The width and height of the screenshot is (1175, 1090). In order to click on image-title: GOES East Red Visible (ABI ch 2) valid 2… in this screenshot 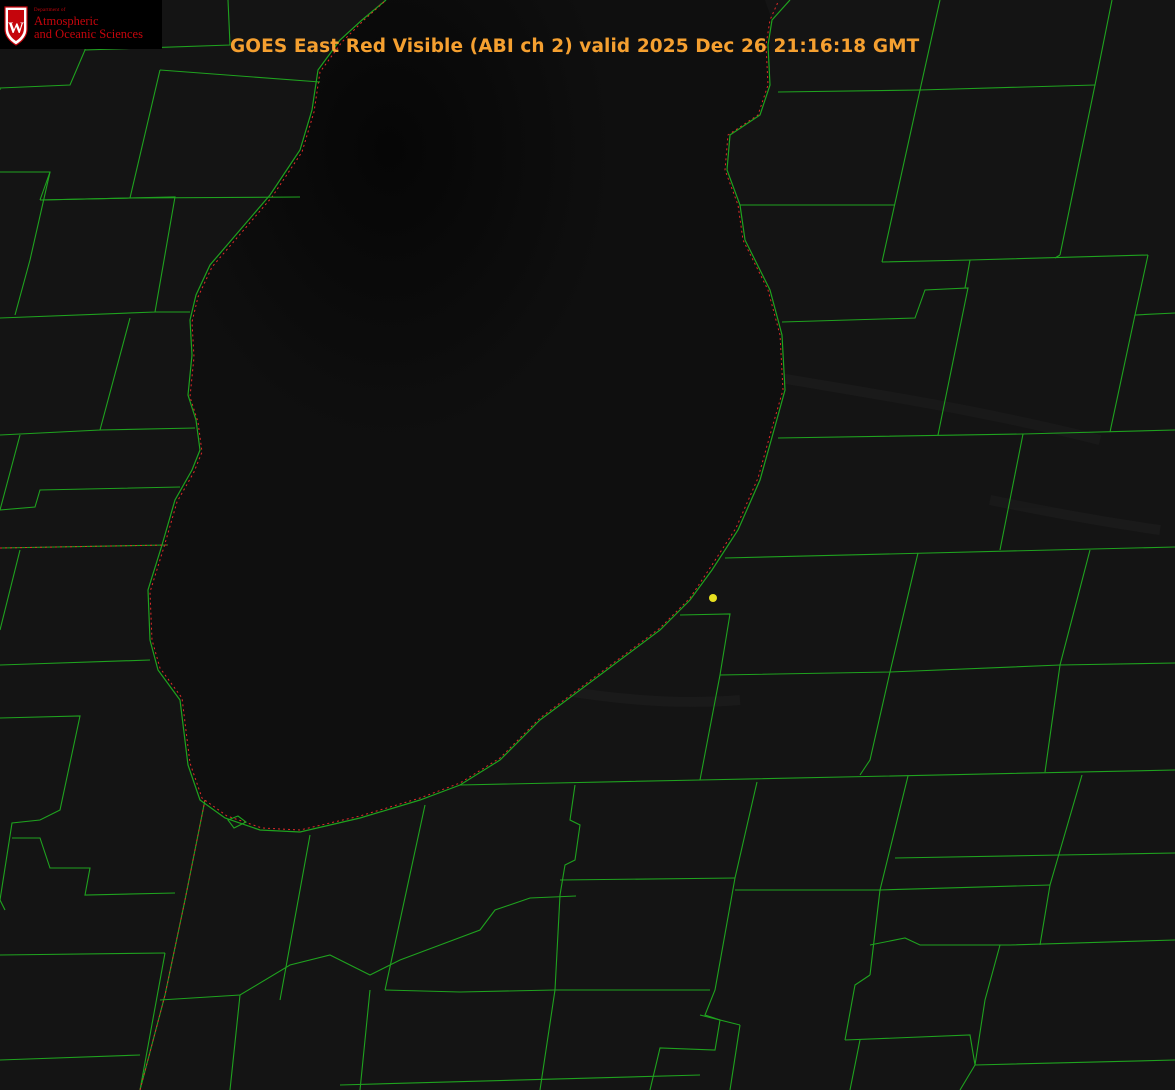, I will do `click(575, 46)`.